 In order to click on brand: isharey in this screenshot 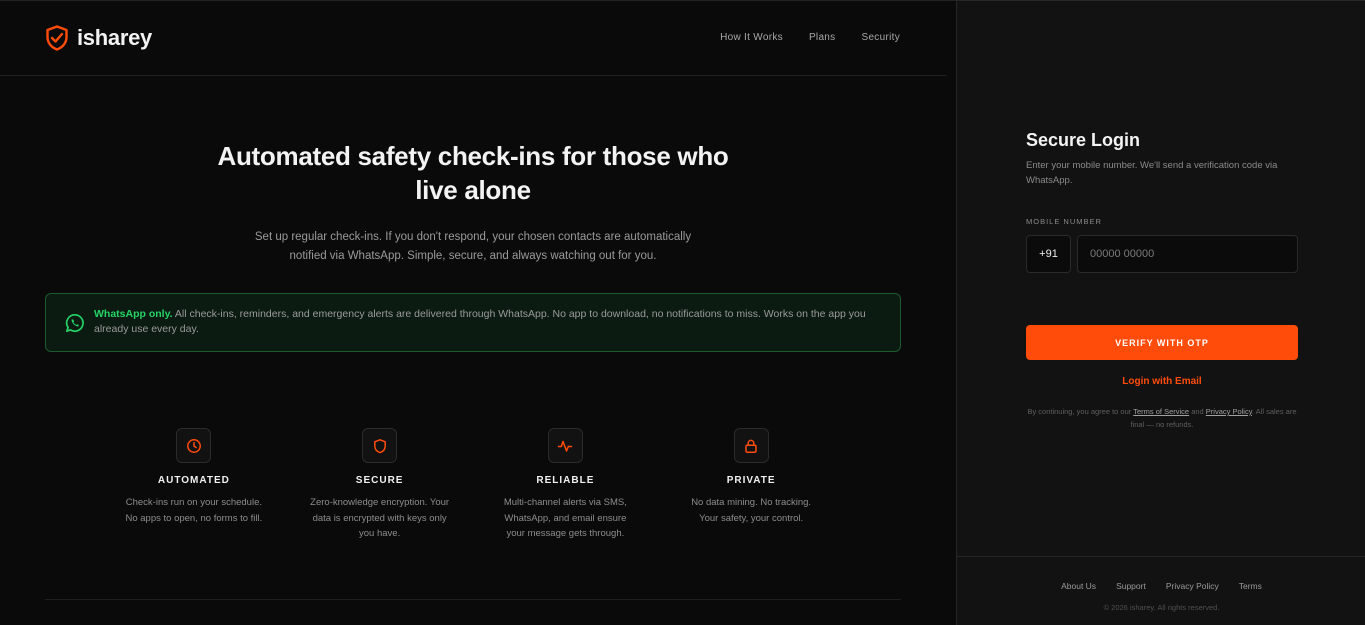, I will do `click(98, 38)`.